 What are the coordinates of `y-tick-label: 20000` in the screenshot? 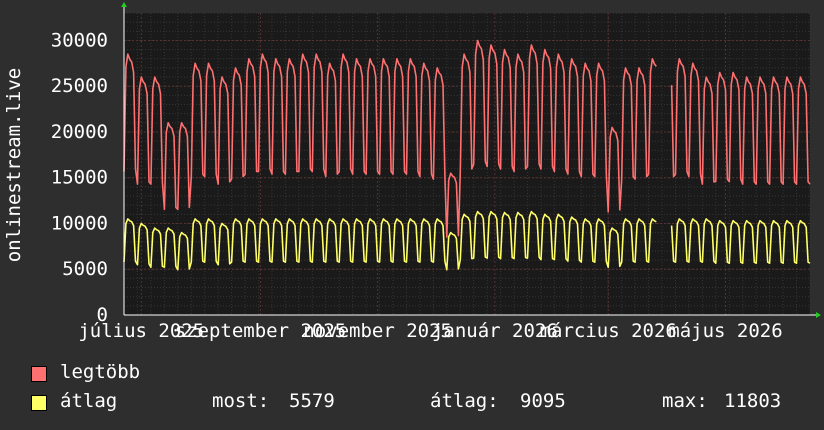 It's located at (79, 132).